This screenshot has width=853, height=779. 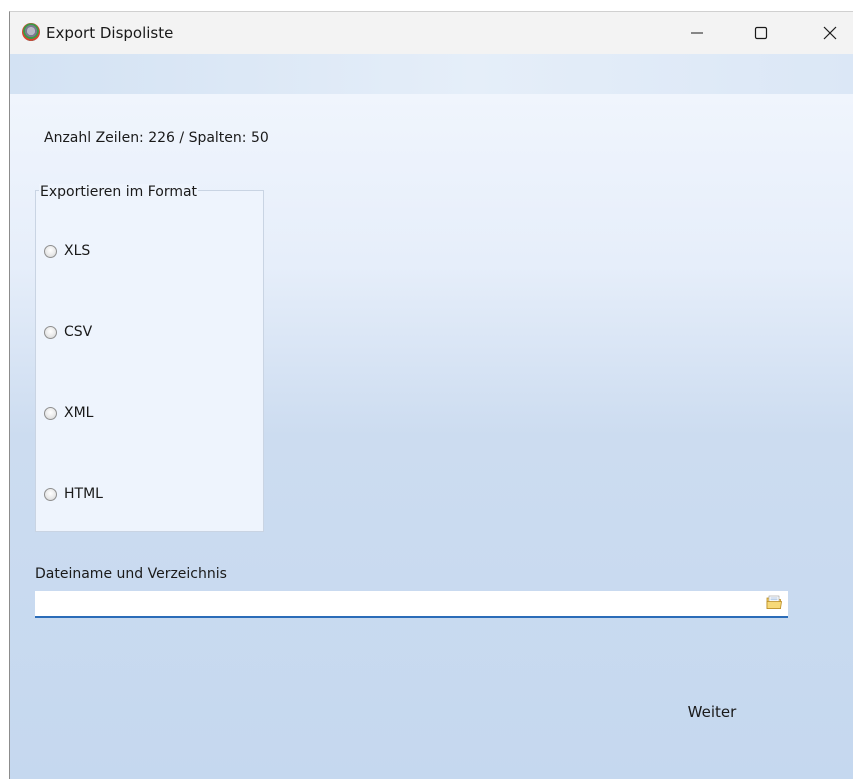 What do you see at coordinates (395, 603) in the screenshot?
I see `file-path-input` at bounding box center [395, 603].